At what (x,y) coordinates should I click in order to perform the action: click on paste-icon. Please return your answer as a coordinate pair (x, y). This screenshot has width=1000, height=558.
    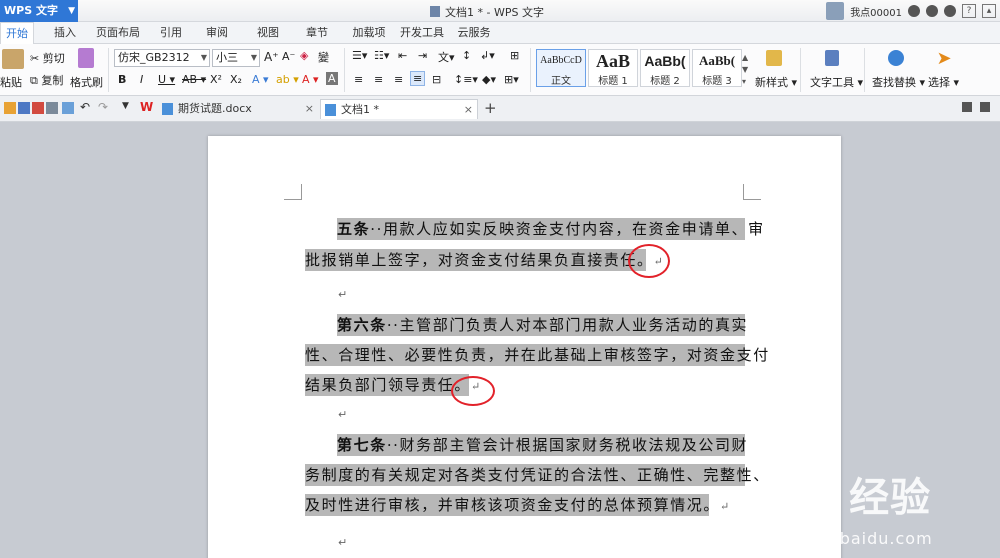
    Looking at the image, I should click on (13, 59).